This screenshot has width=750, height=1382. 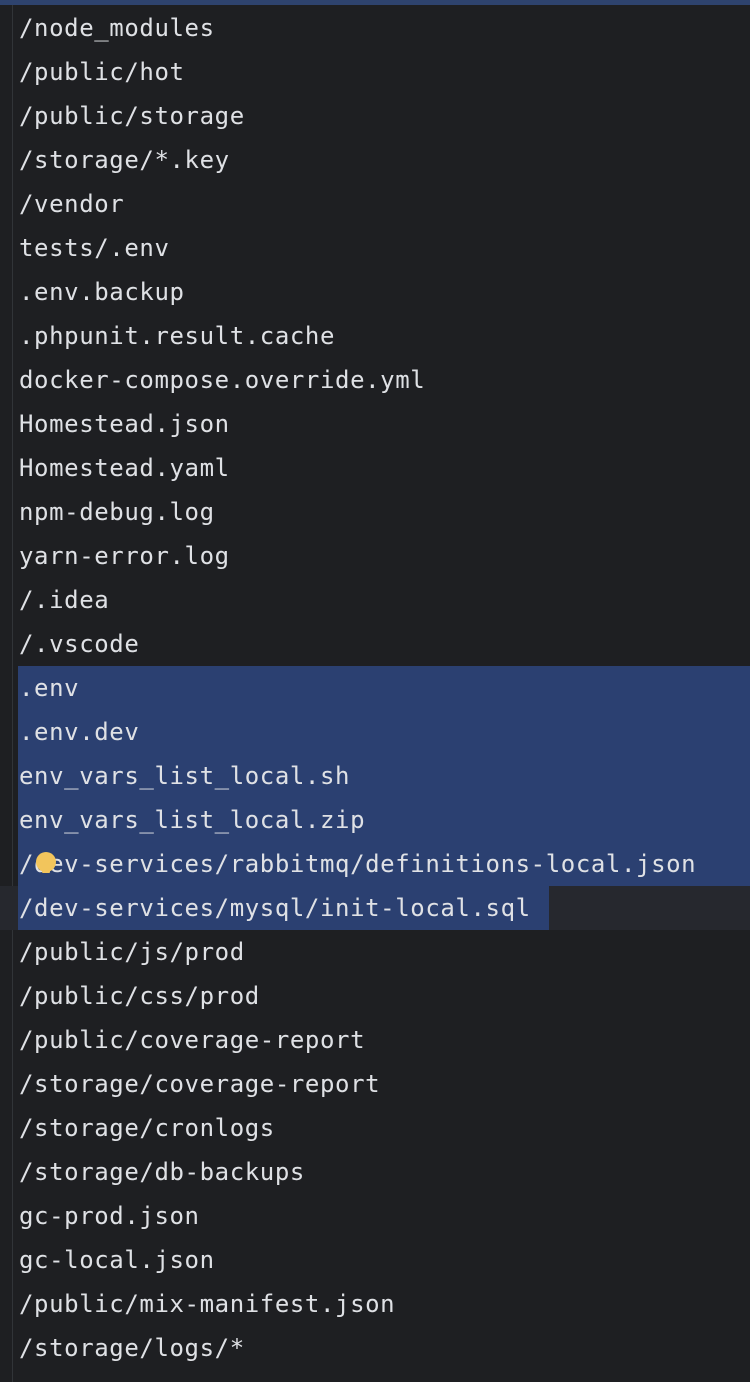 I want to click on code-line: .env.dev, so click(x=375, y=732).